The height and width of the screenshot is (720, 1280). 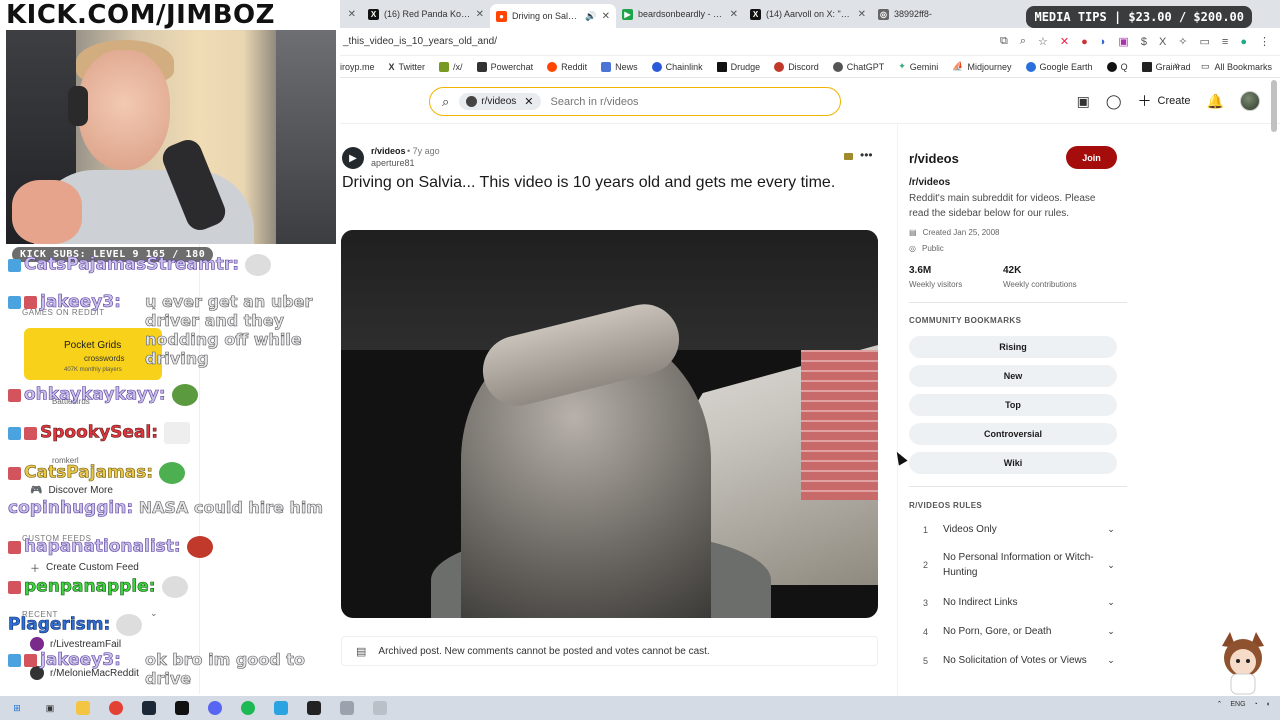 What do you see at coordinates (83, 708) in the screenshot?
I see `file-explorer-icon` at bounding box center [83, 708].